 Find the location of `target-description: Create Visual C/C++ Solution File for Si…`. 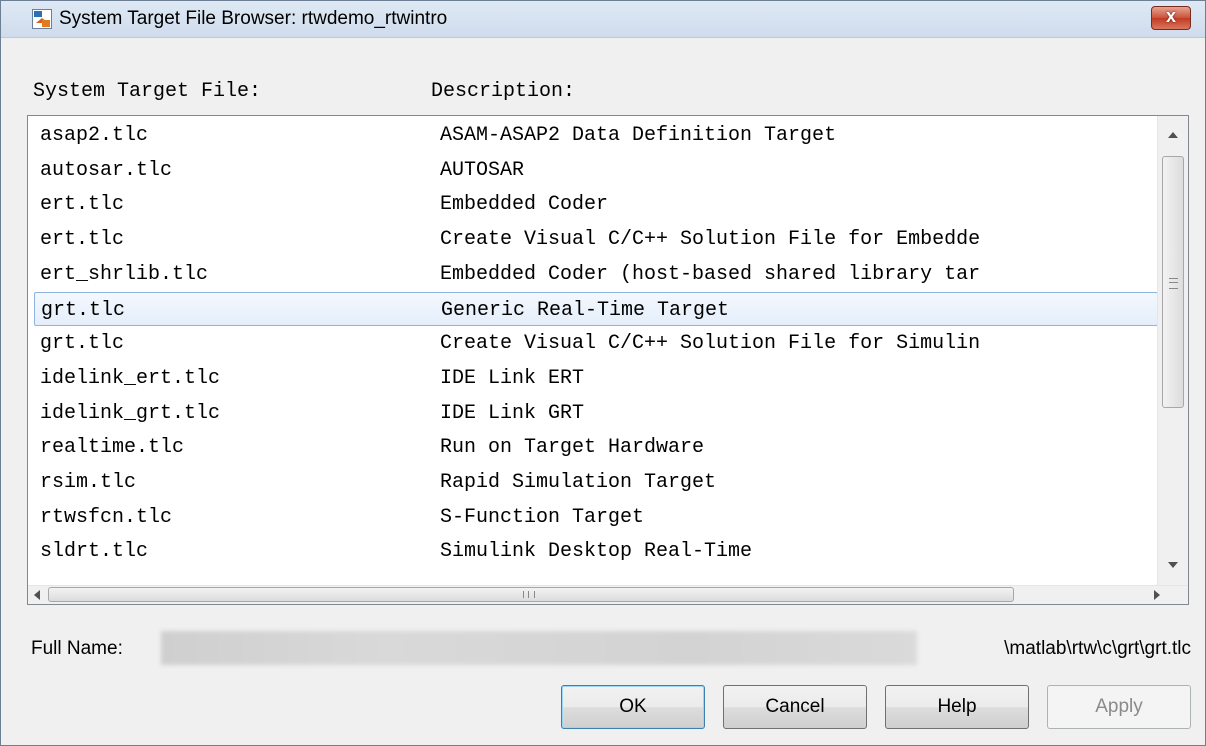

target-description: Create Visual C/C++ Solution File for Si… is located at coordinates (710, 344).